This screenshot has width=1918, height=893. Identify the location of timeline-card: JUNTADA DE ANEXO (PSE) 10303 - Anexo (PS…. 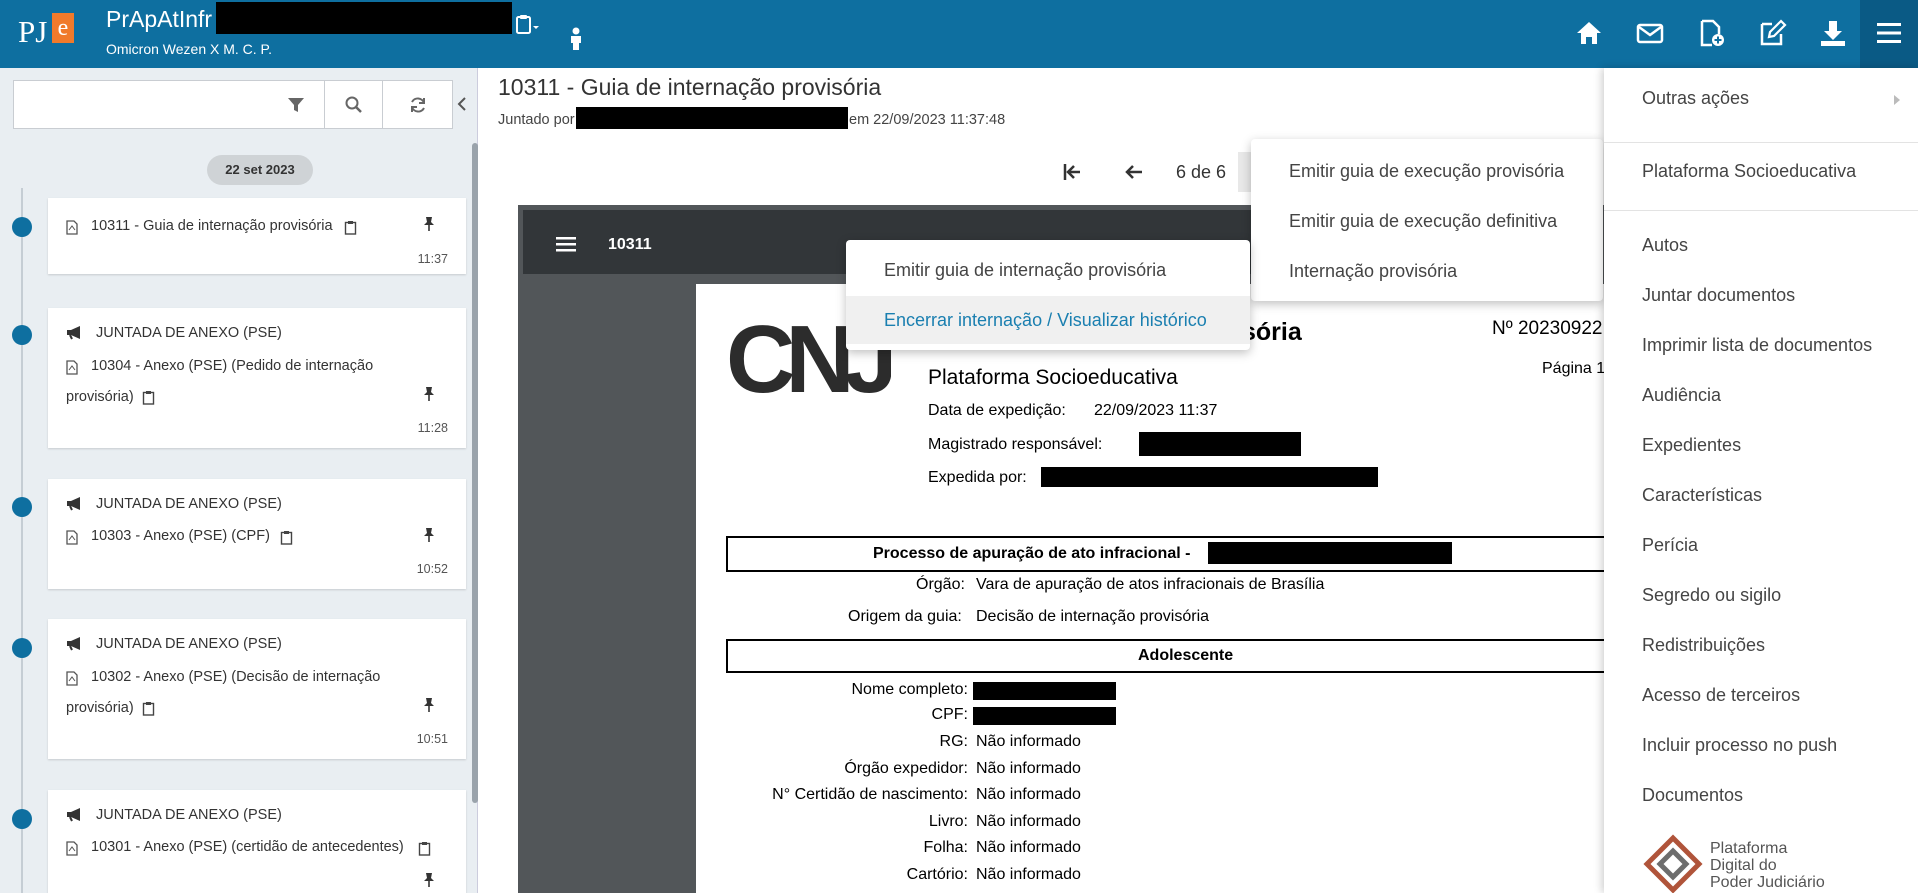
(257, 534).